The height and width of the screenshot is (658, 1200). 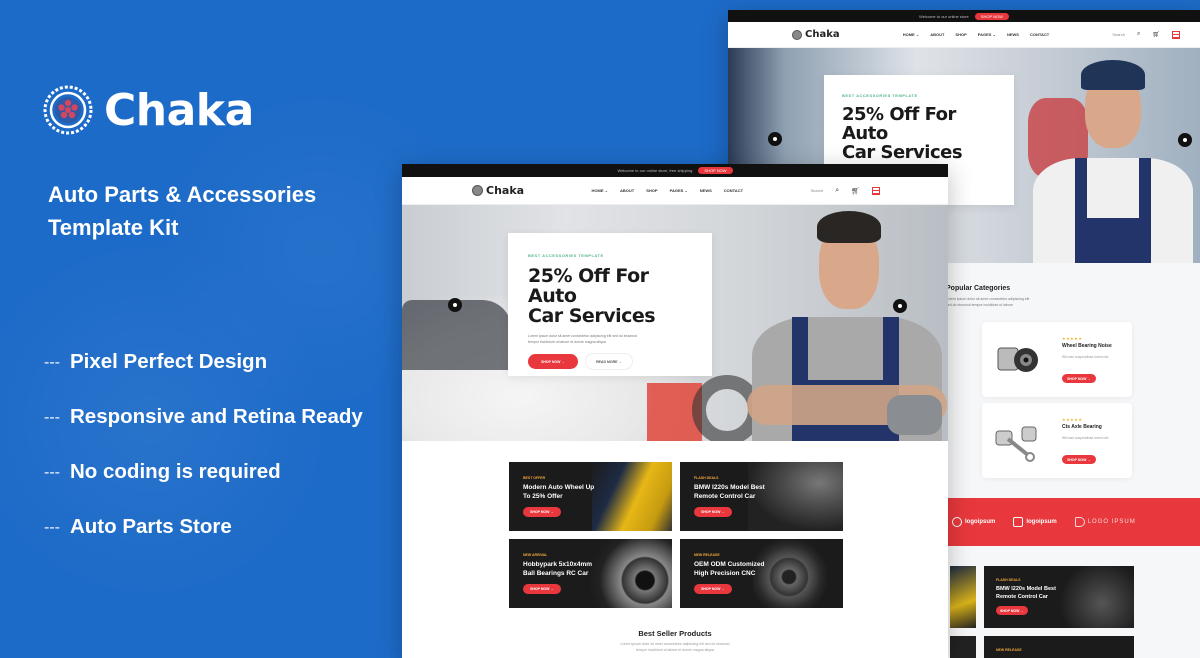 What do you see at coordinates (113, 227) in the screenshot?
I see `tagline-line-2: Template Kit` at bounding box center [113, 227].